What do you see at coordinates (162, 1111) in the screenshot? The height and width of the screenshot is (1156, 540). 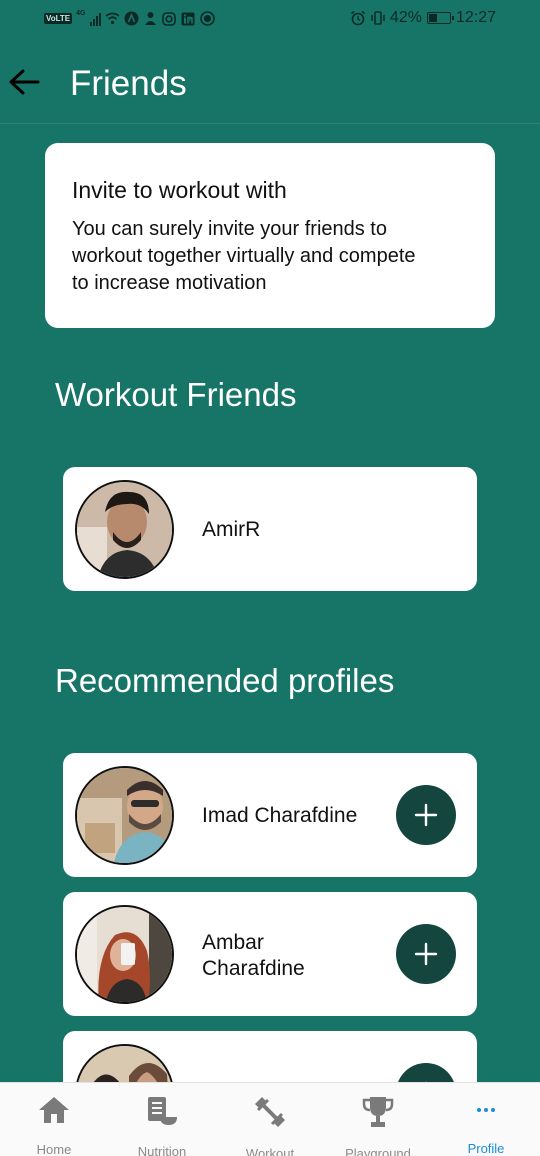 I see `nutrition-icon` at bounding box center [162, 1111].